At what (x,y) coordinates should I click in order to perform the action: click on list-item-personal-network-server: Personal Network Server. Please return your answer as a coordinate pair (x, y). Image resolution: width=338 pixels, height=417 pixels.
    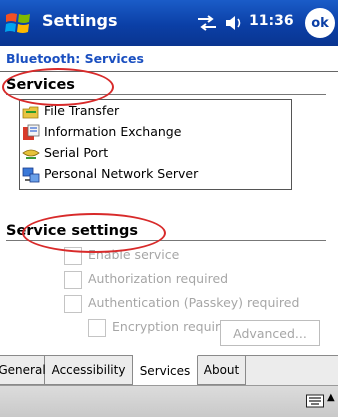
    Looking at the image, I should click on (154, 175).